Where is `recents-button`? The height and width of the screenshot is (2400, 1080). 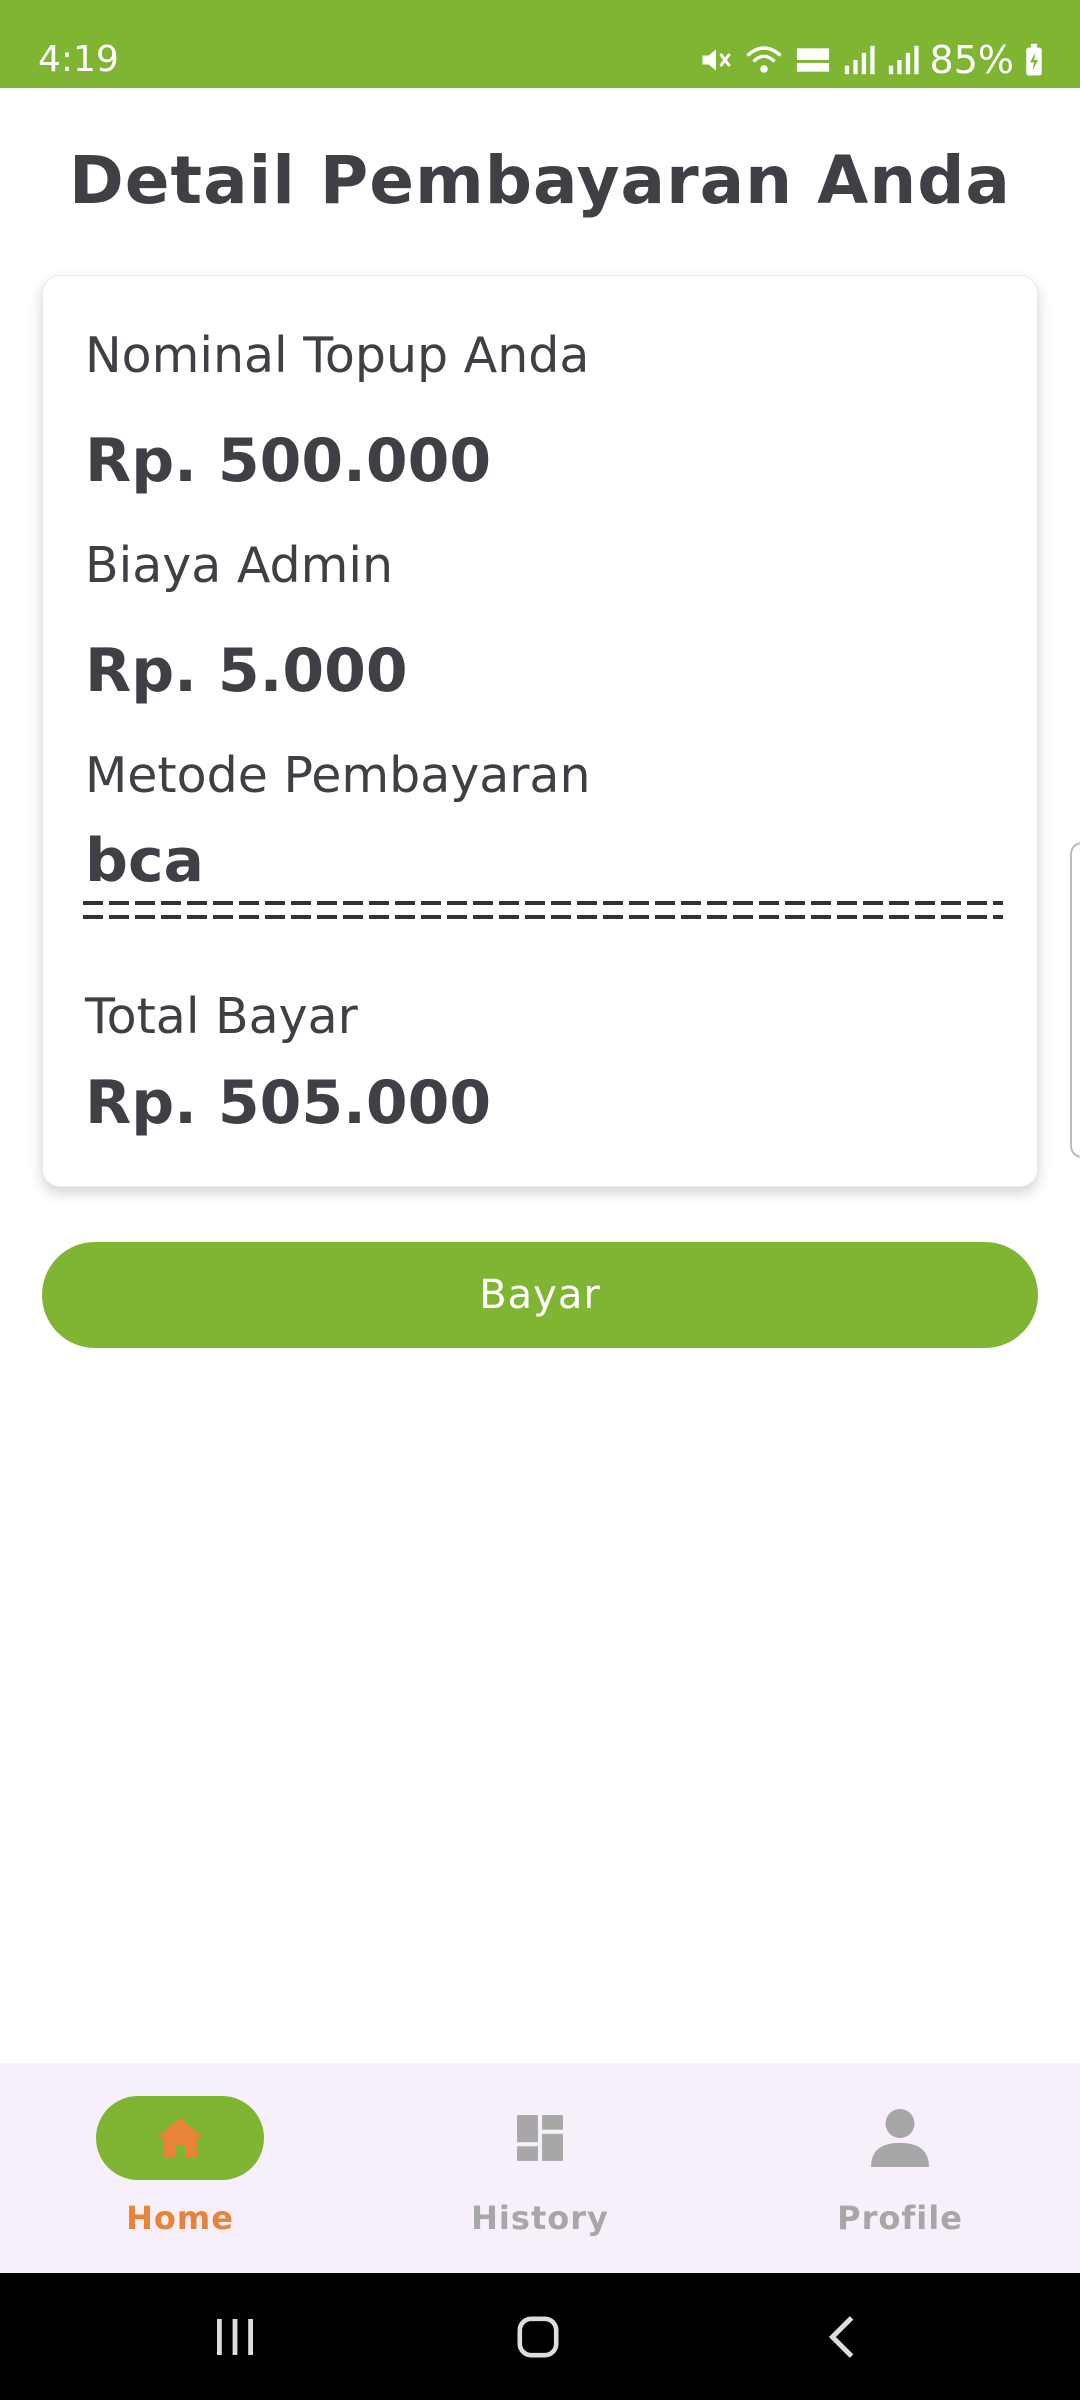
recents-button is located at coordinates (235, 2336).